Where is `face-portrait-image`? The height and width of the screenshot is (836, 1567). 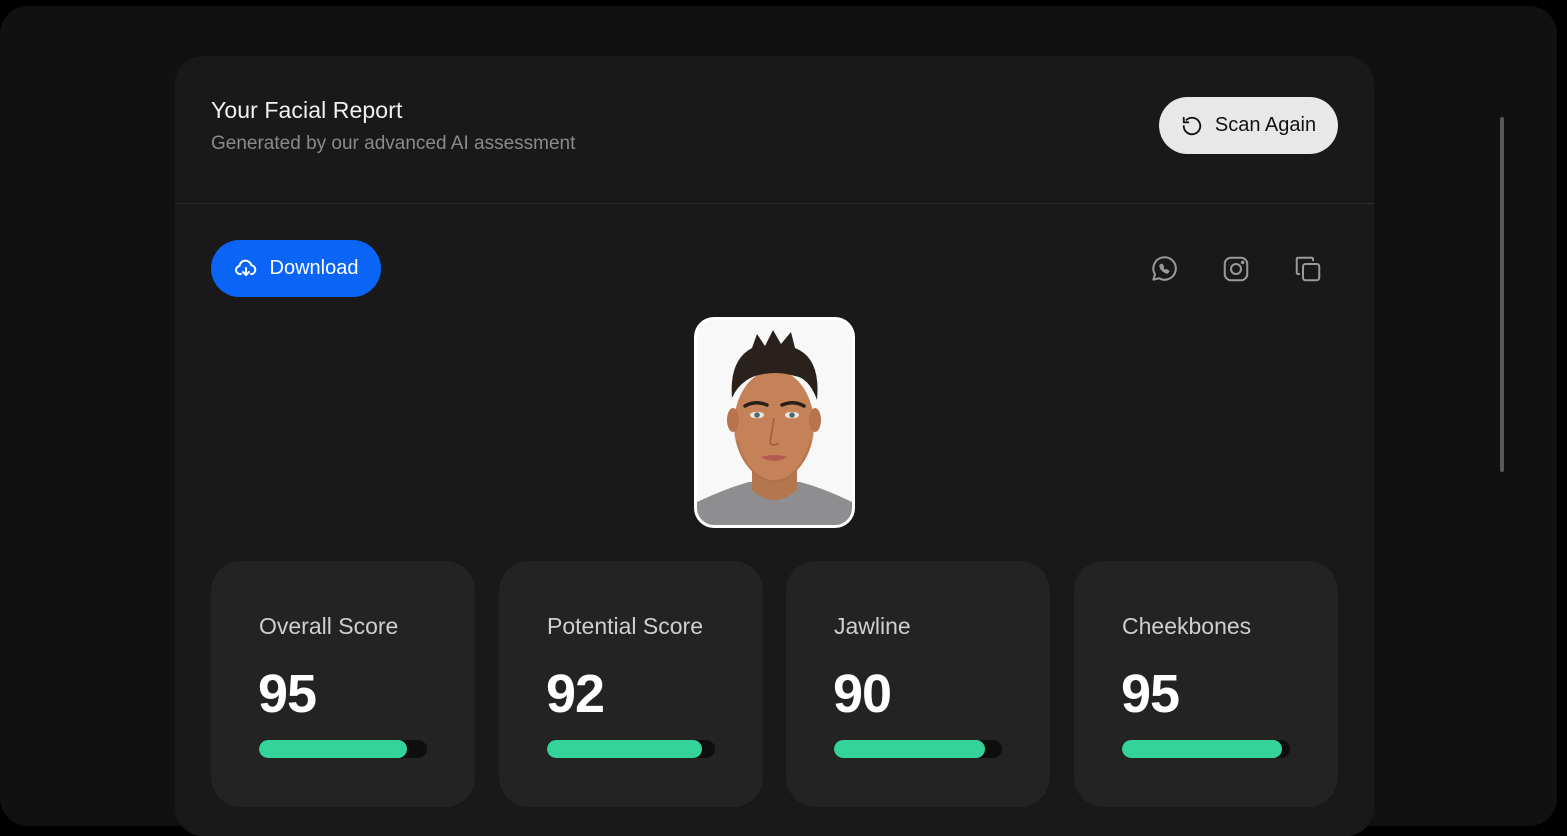
face-portrait-image is located at coordinates (774, 422).